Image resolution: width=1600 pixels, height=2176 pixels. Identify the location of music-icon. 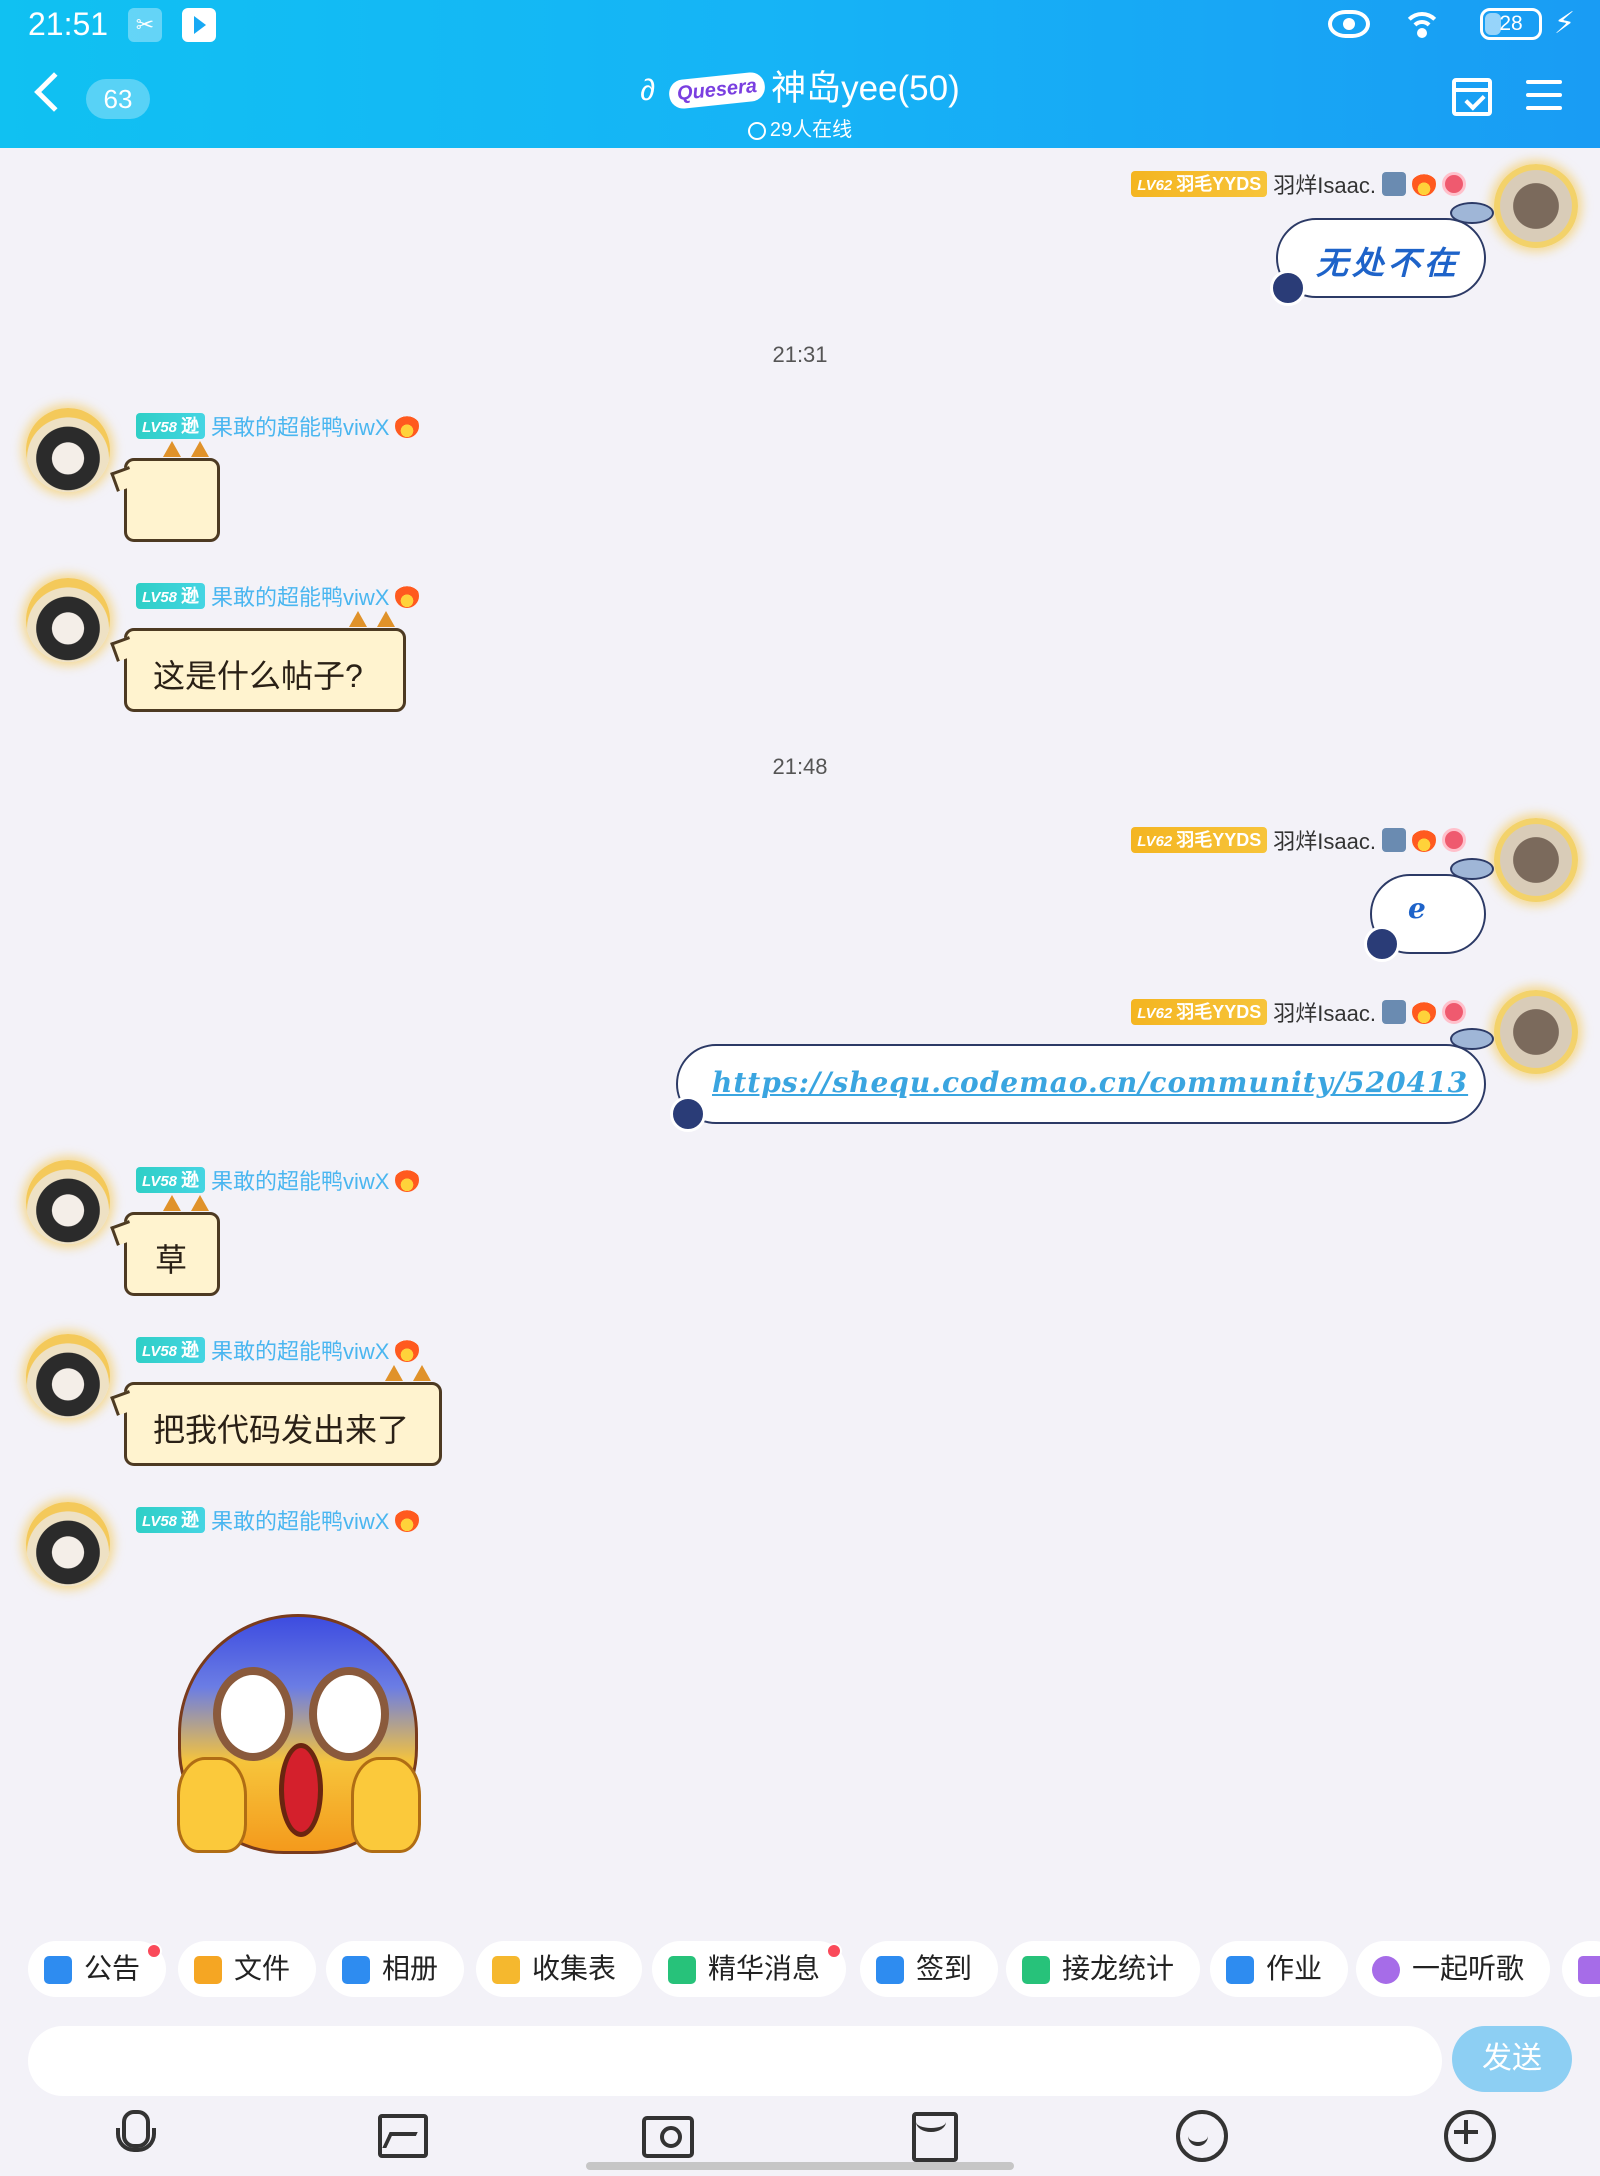
(1386, 1970).